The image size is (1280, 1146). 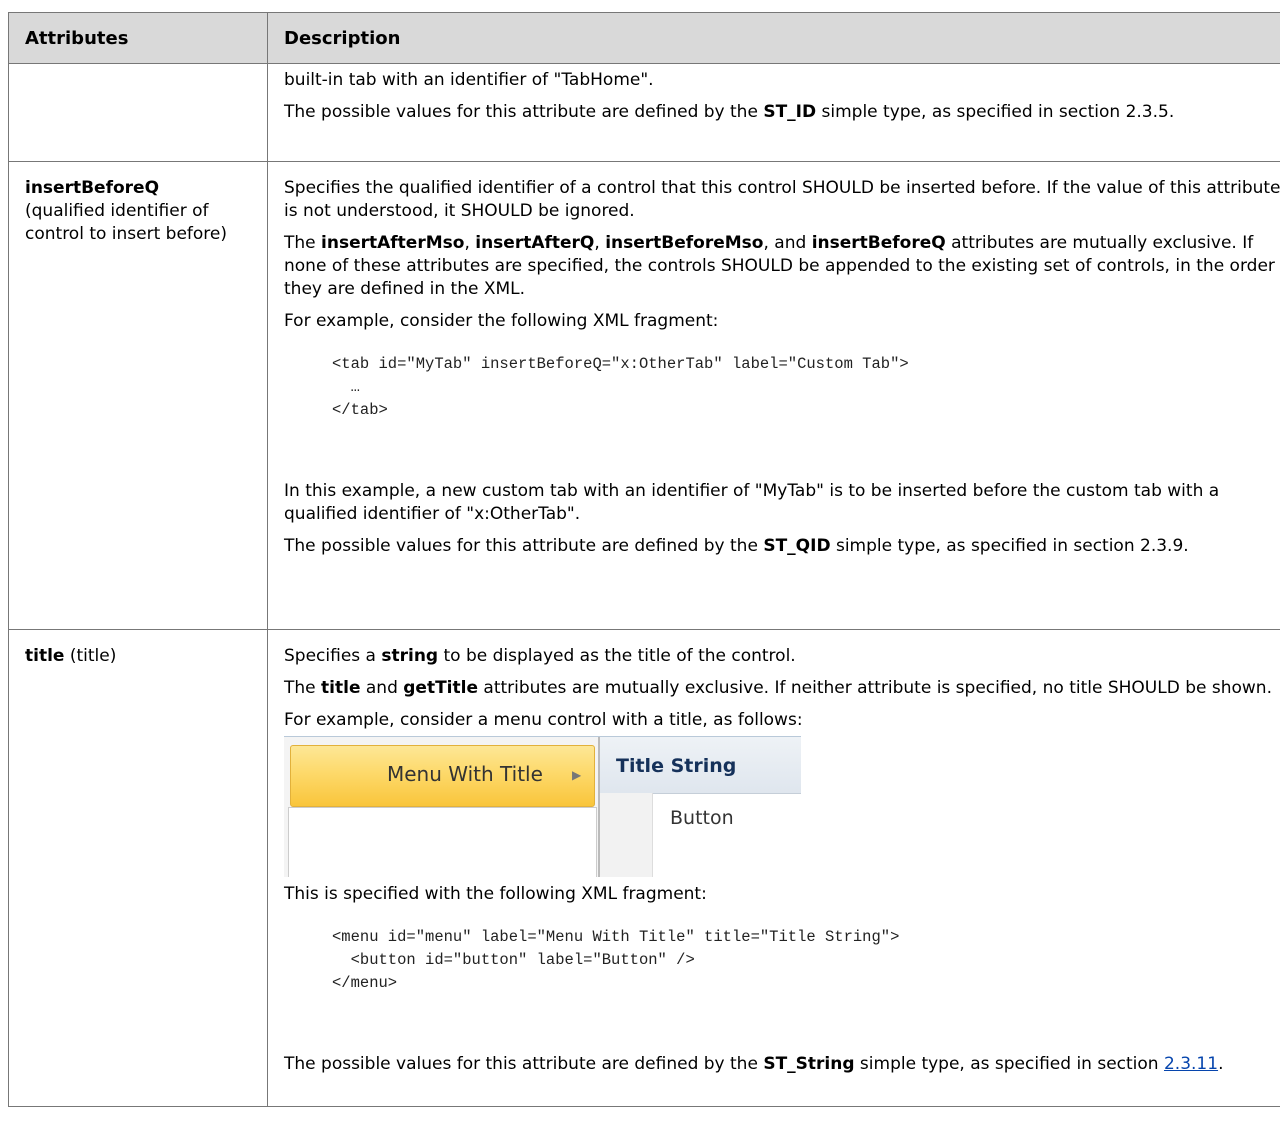 What do you see at coordinates (676, 766) in the screenshot?
I see `submenu-title: Title String` at bounding box center [676, 766].